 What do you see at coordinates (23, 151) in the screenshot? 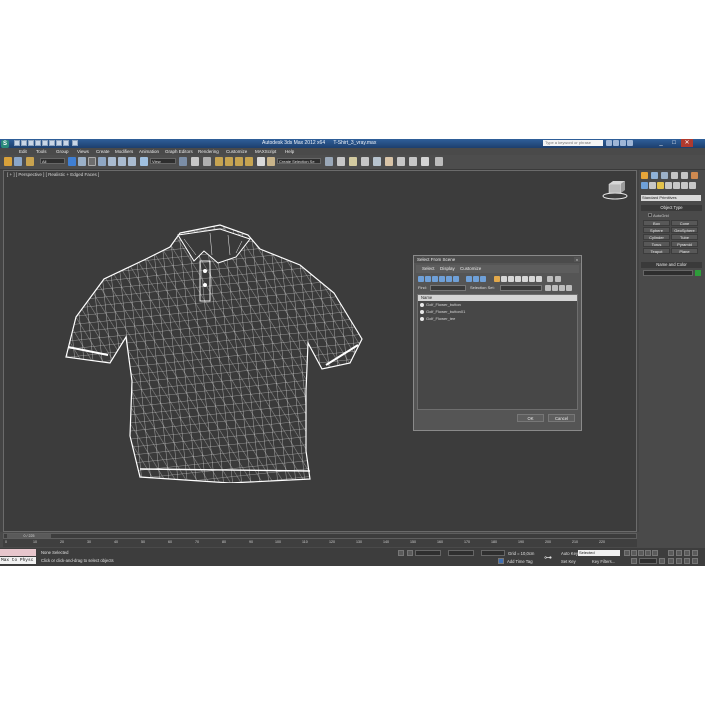
I see `menu-edit: Edit` at bounding box center [23, 151].